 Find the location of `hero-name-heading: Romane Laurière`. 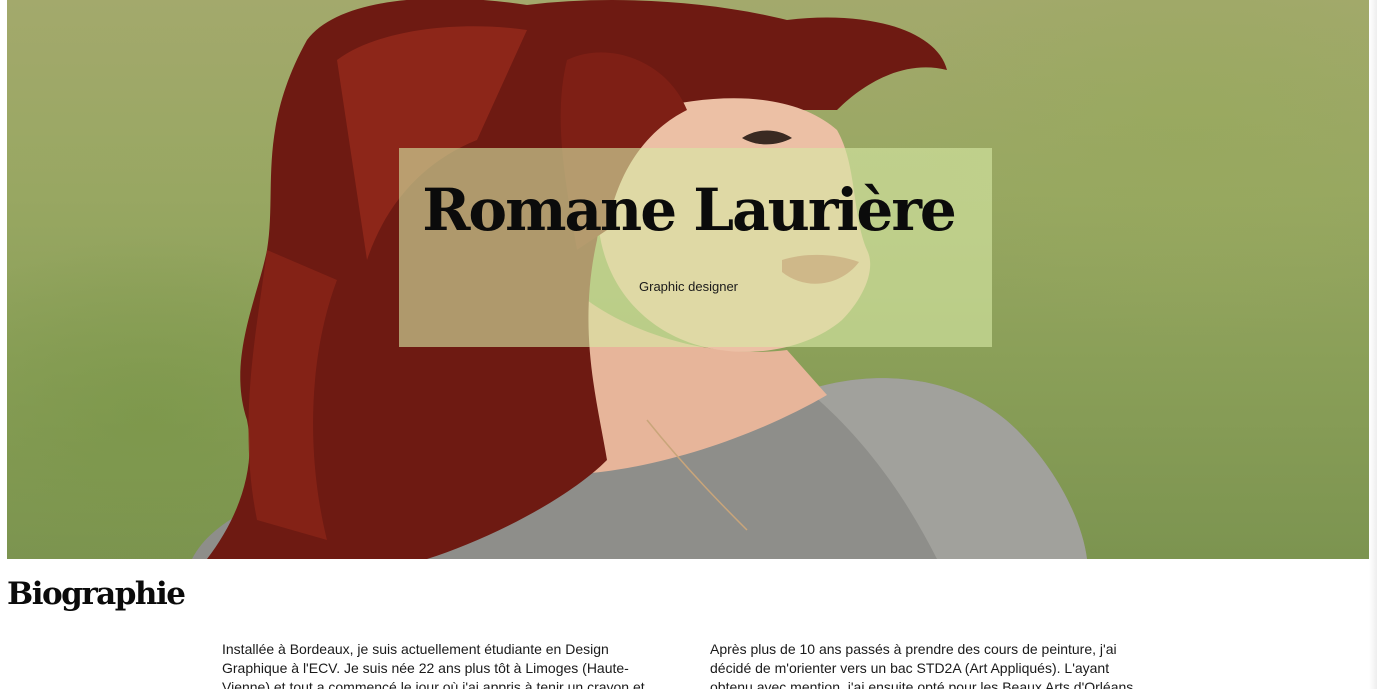

hero-name-heading: Romane Laurière is located at coordinates (689, 210).